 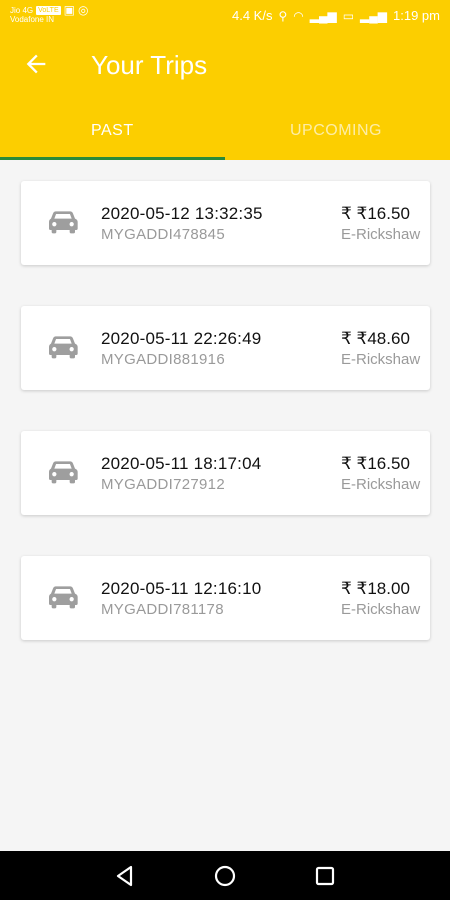 What do you see at coordinates (112, 158) in the screenshot?
I see `tab-indicator` at bounding box center [112, 158].